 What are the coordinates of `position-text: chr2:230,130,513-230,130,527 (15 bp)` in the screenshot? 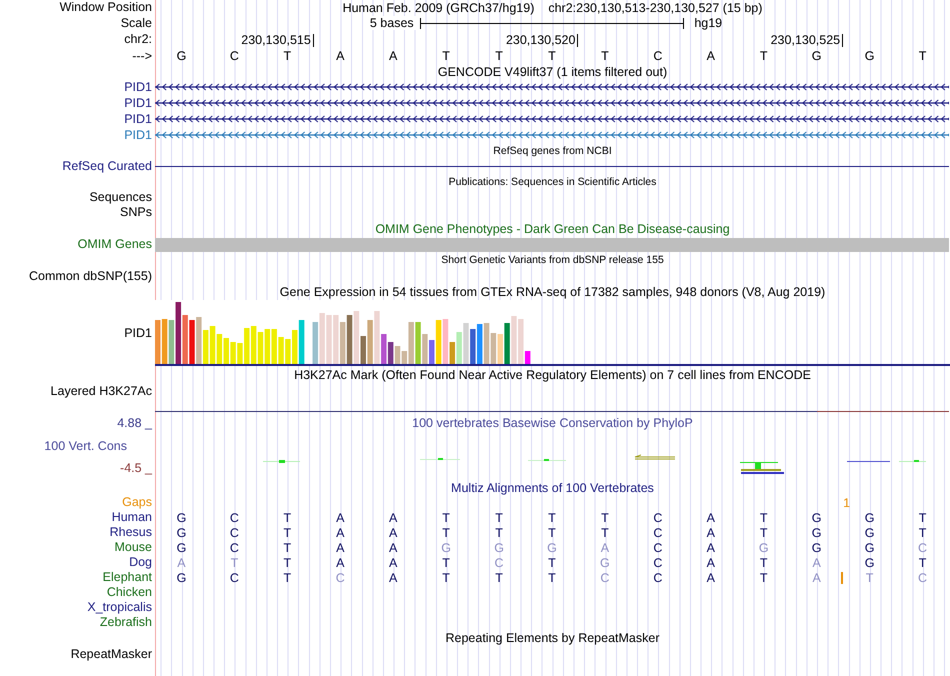 It's located at (655, 7).